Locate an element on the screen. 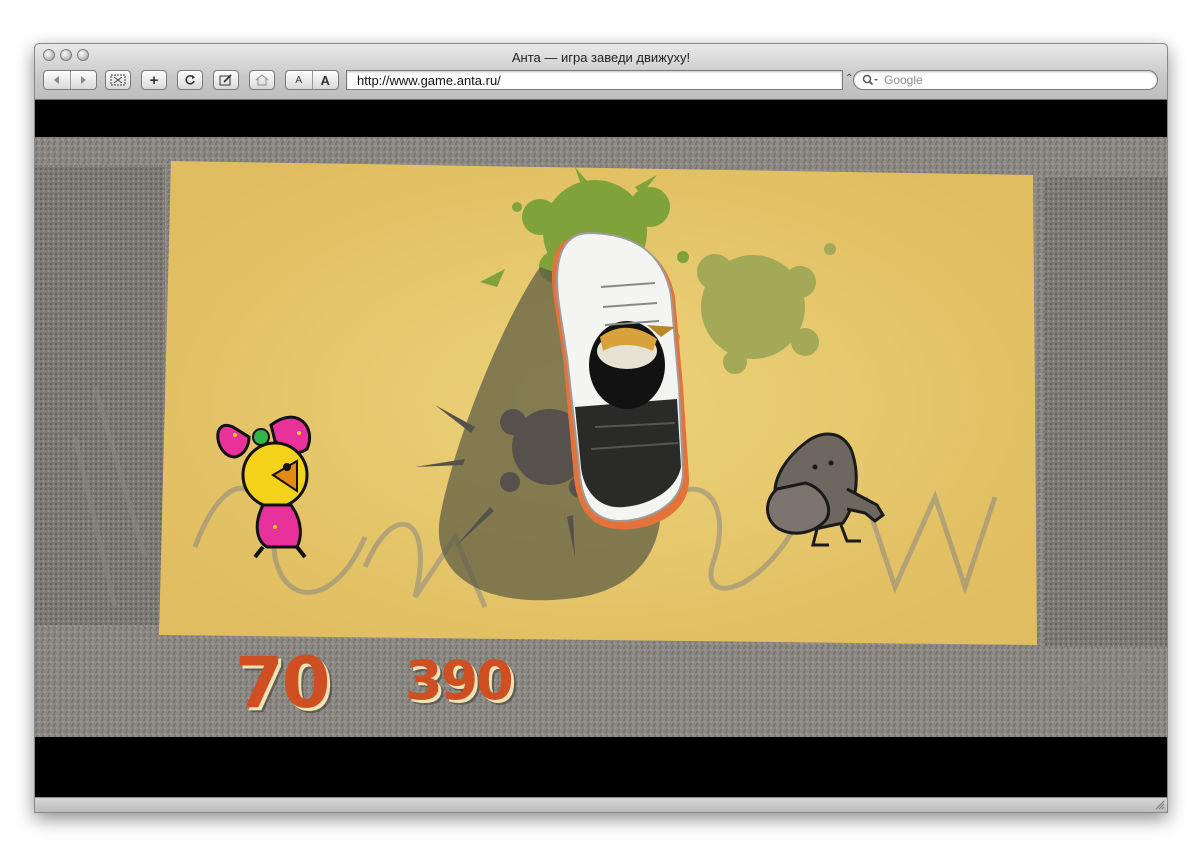  home-icon is located at coordinates (262, 80).